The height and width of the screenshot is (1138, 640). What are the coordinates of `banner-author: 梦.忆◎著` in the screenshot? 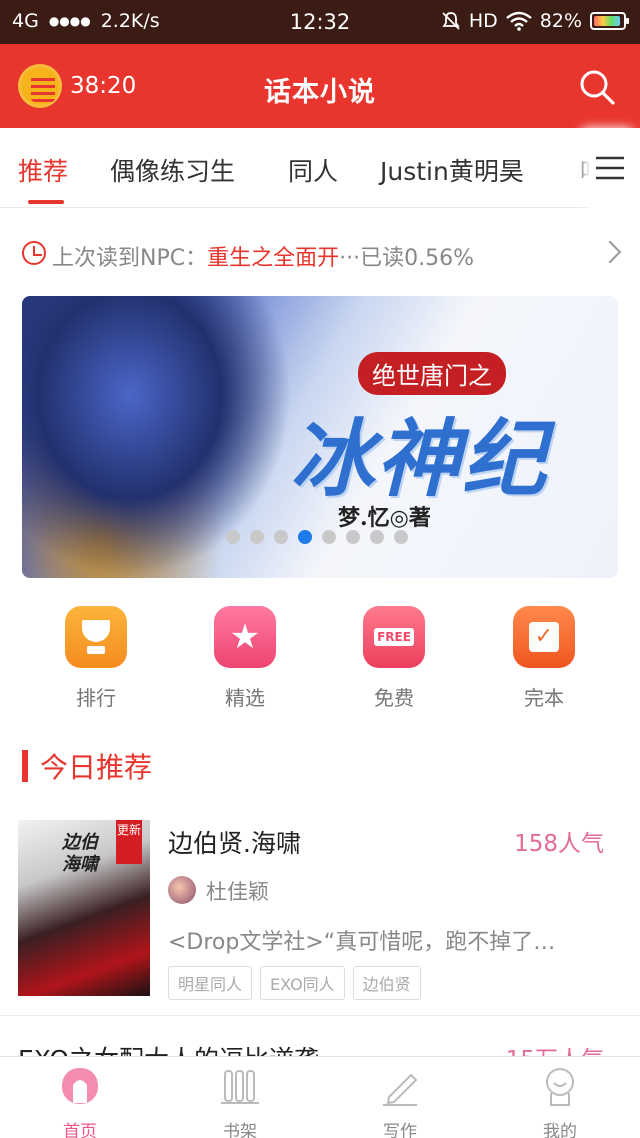 It's located at (384, 518).